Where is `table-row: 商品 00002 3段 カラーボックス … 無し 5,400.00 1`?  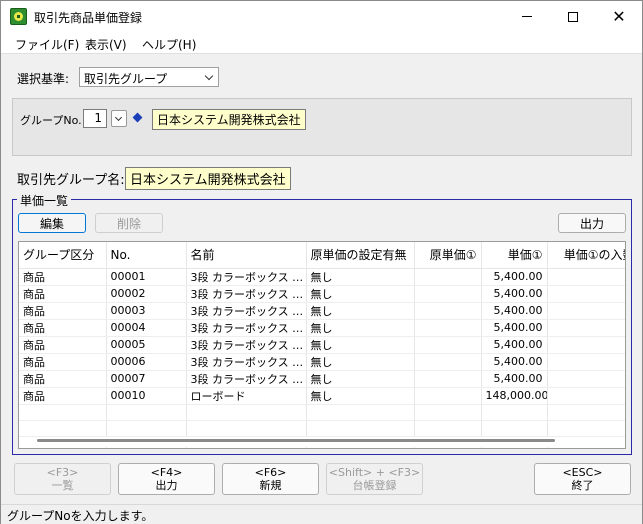 table-row: 商品 00002 3段 カラーボックス … 無し 5,400.00 1 is located at coordinates (322, 294).